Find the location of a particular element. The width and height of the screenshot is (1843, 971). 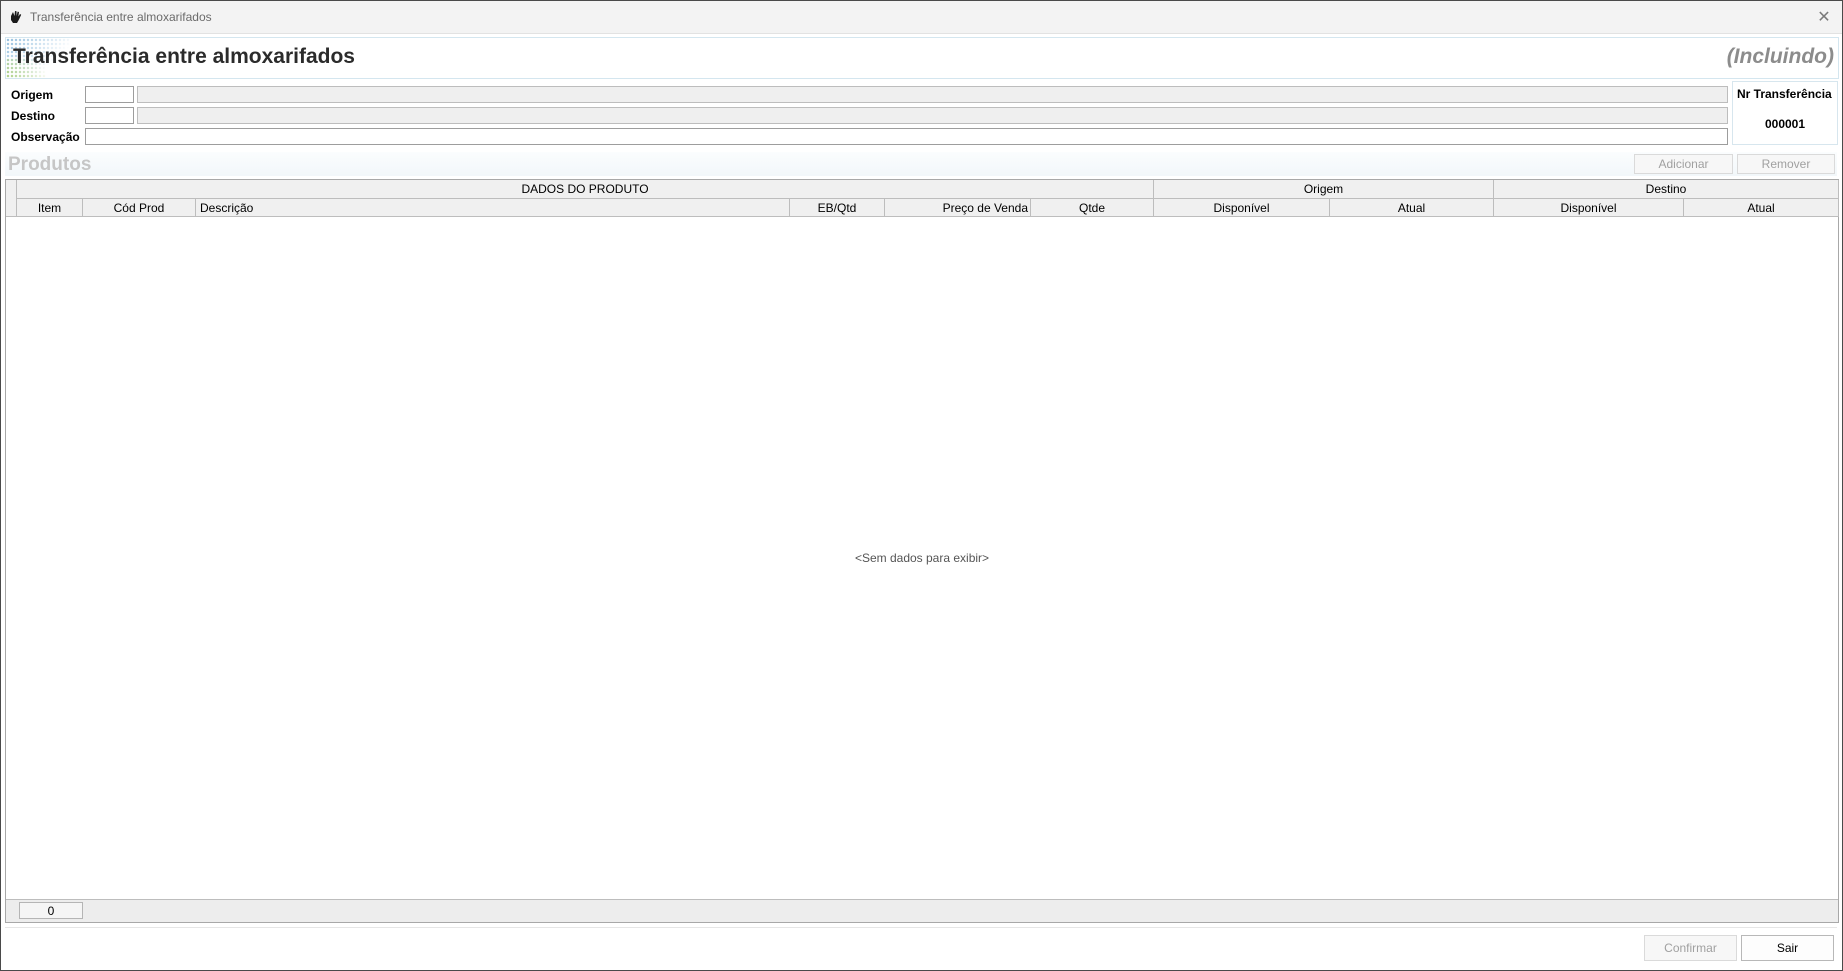

column-header-eb-qtd: EB/Qtd is located at coordinates (837, 208).